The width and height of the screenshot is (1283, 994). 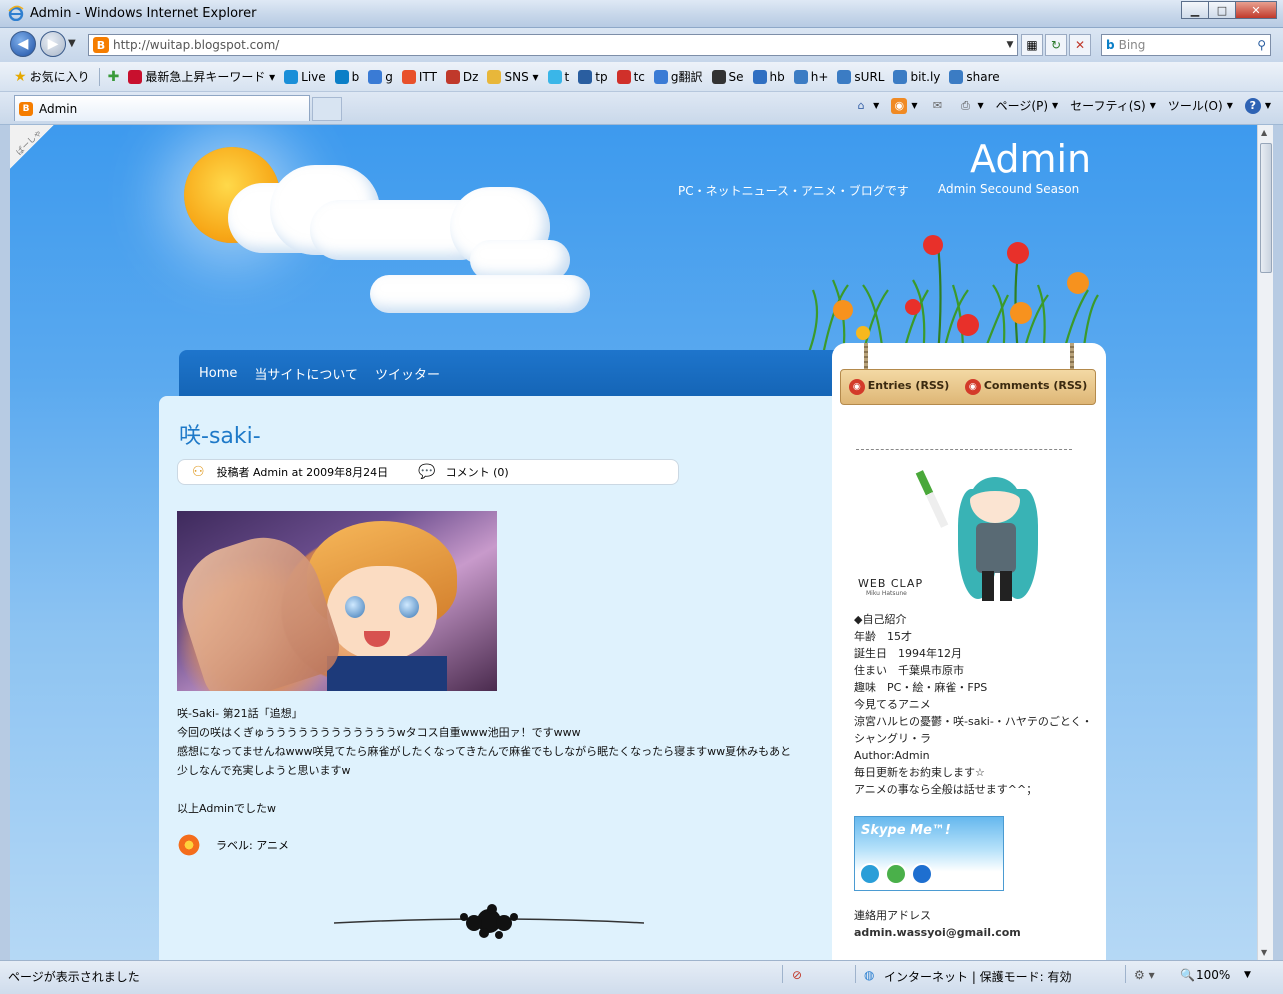 What do you see at coordinates (1009, 189) in the screenshot?
I see `site-season: Admin Secound Season` at bounding box center [1009, 189].